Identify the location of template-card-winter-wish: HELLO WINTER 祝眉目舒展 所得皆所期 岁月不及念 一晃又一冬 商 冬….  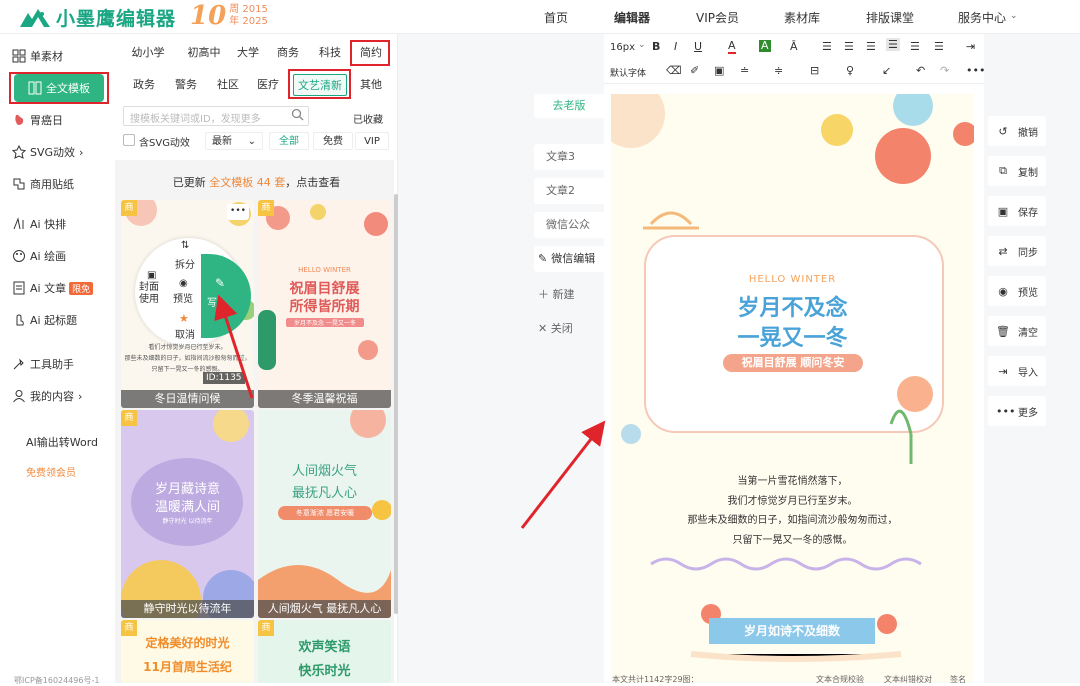
(324, 304).